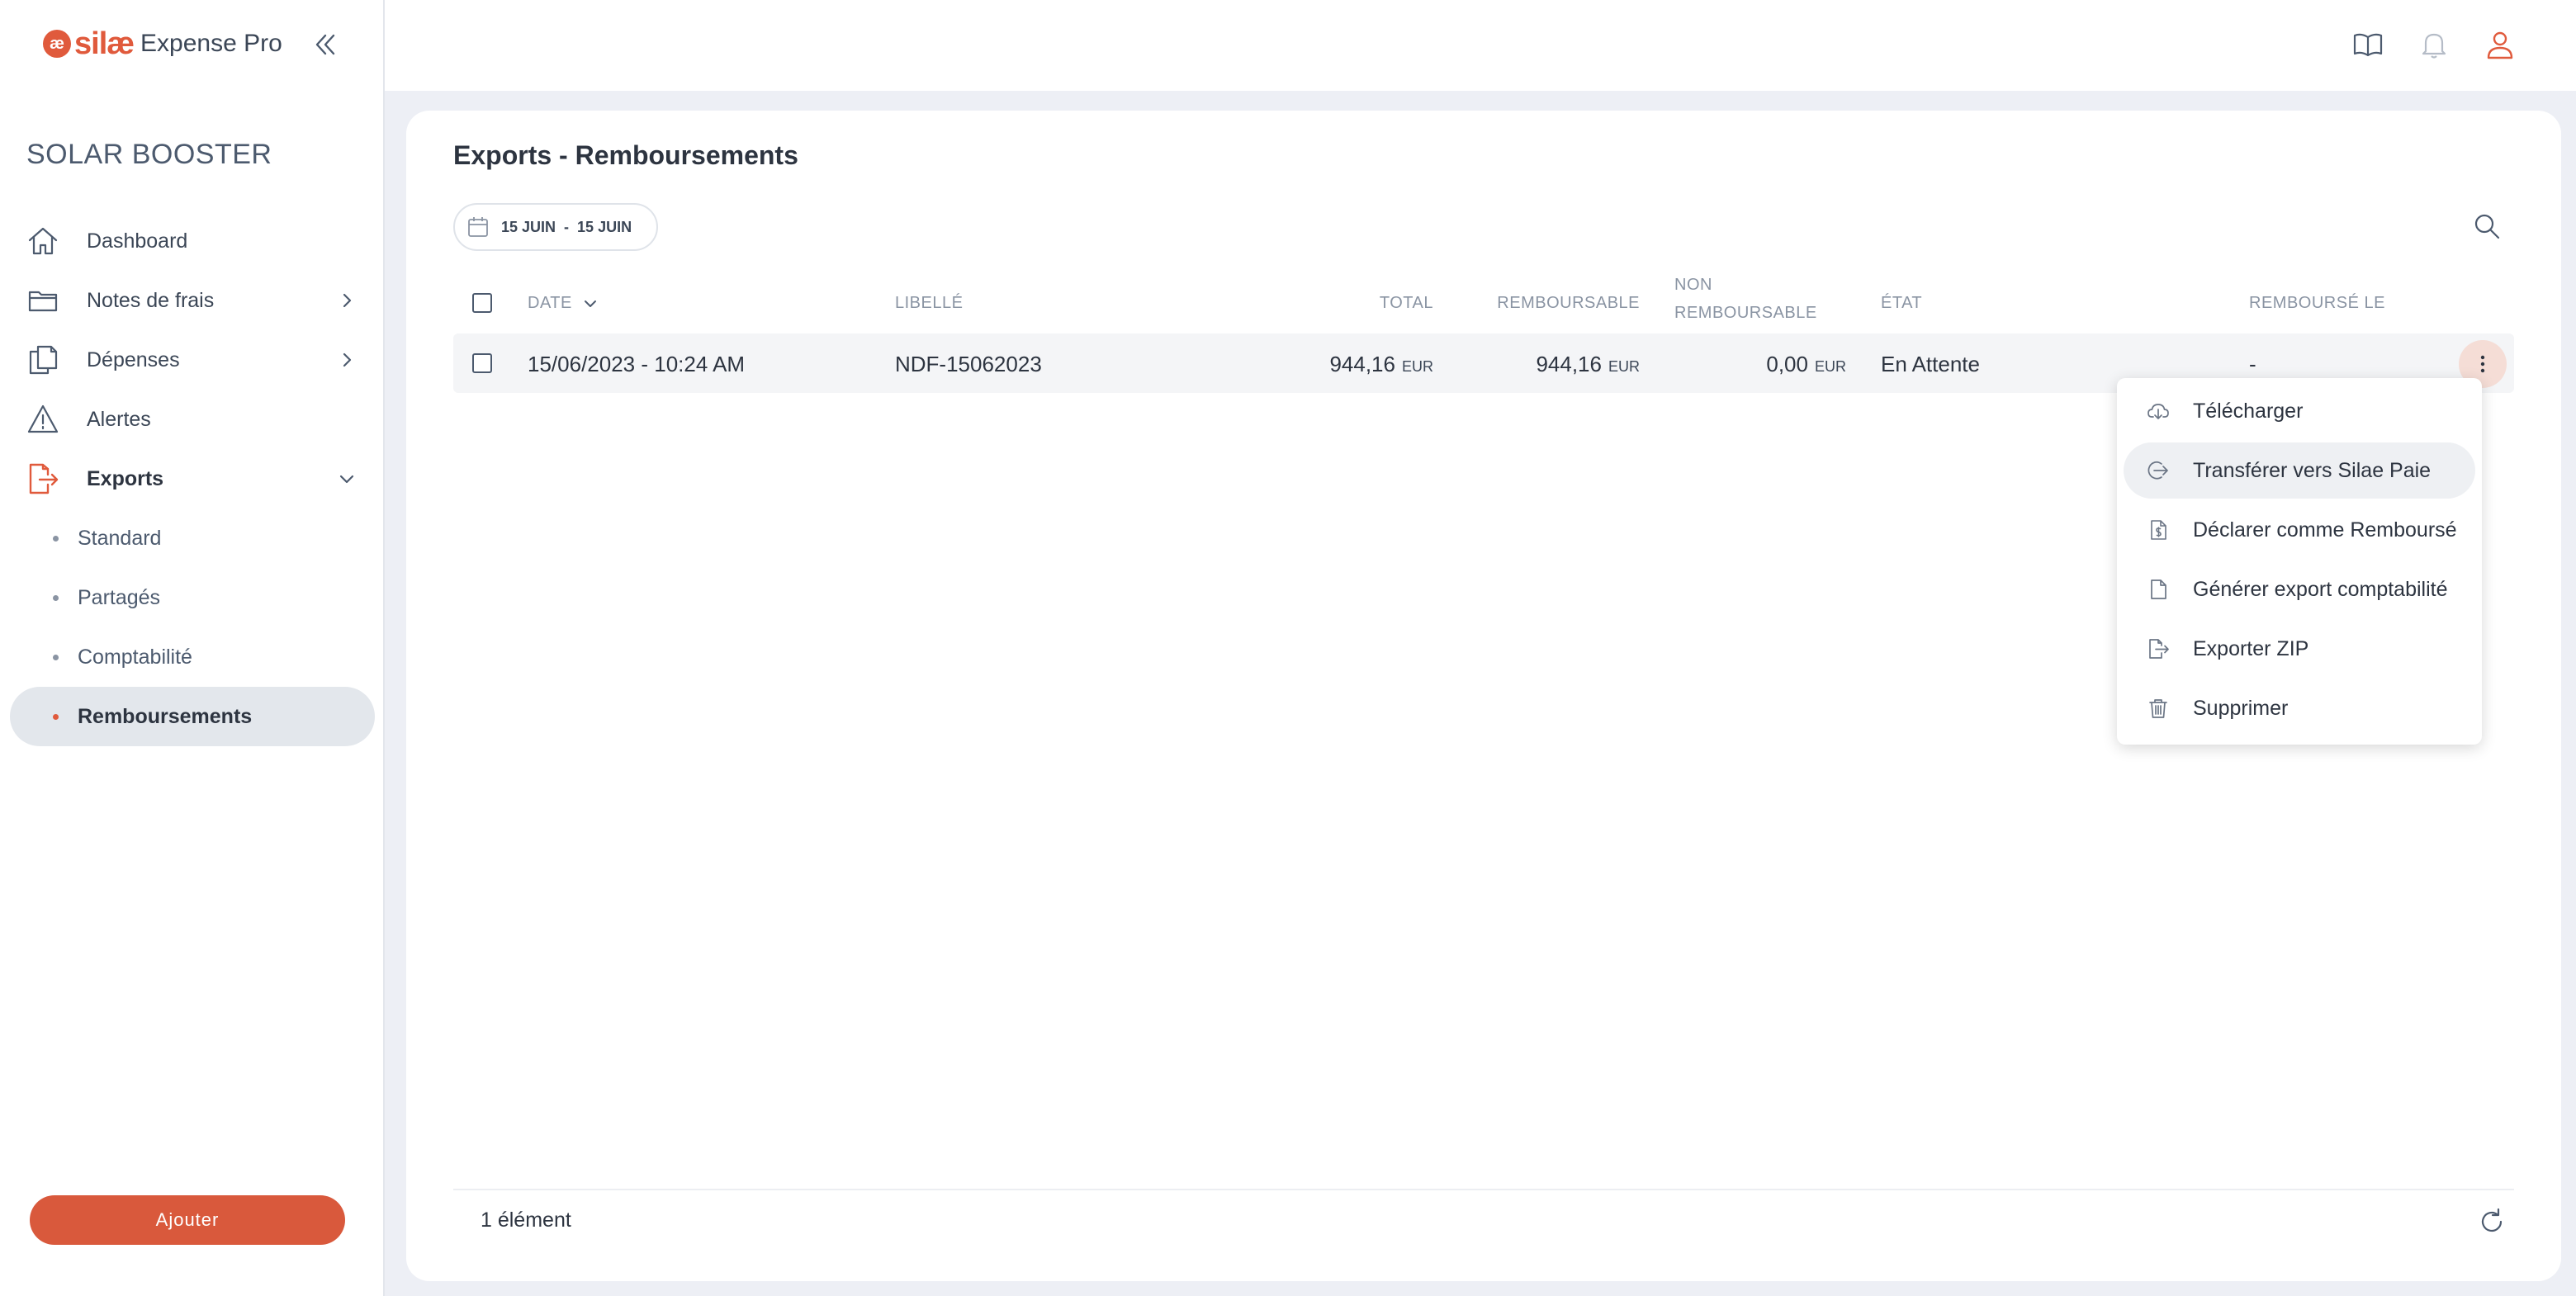 The height and width of the screenshot is (1296, 2576). Describe the element at coordinates (2241, 708) in the screenshot. I see `menu-item-label: Supprimer` at that location.